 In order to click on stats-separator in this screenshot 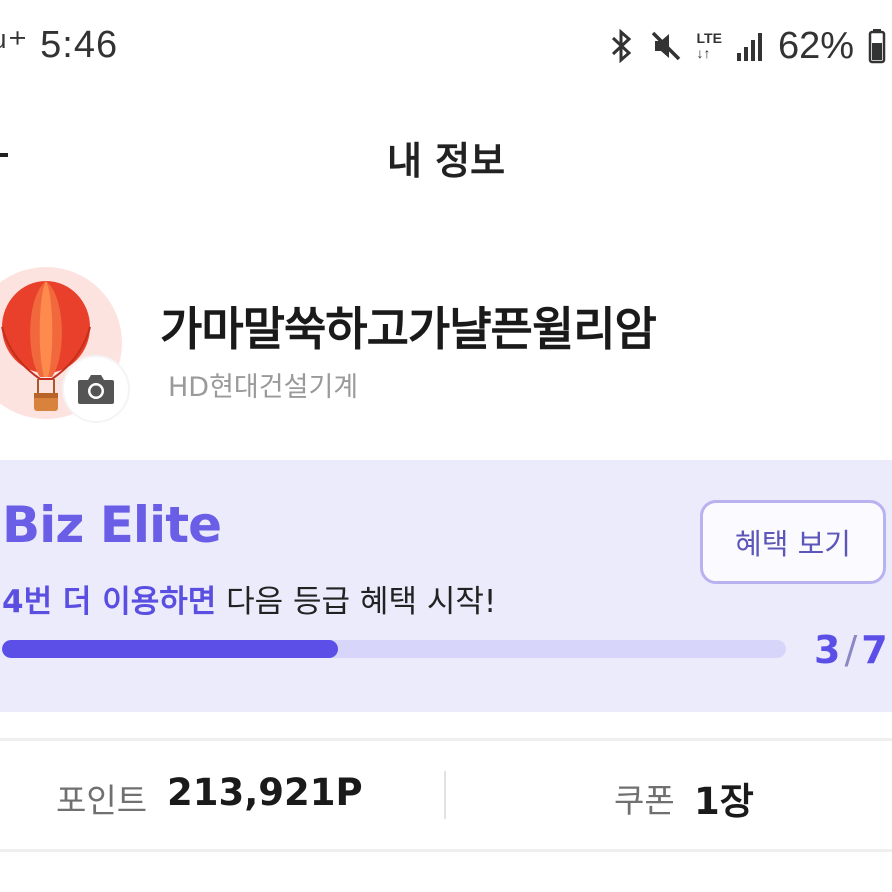, I will do `click(445, 795)`.